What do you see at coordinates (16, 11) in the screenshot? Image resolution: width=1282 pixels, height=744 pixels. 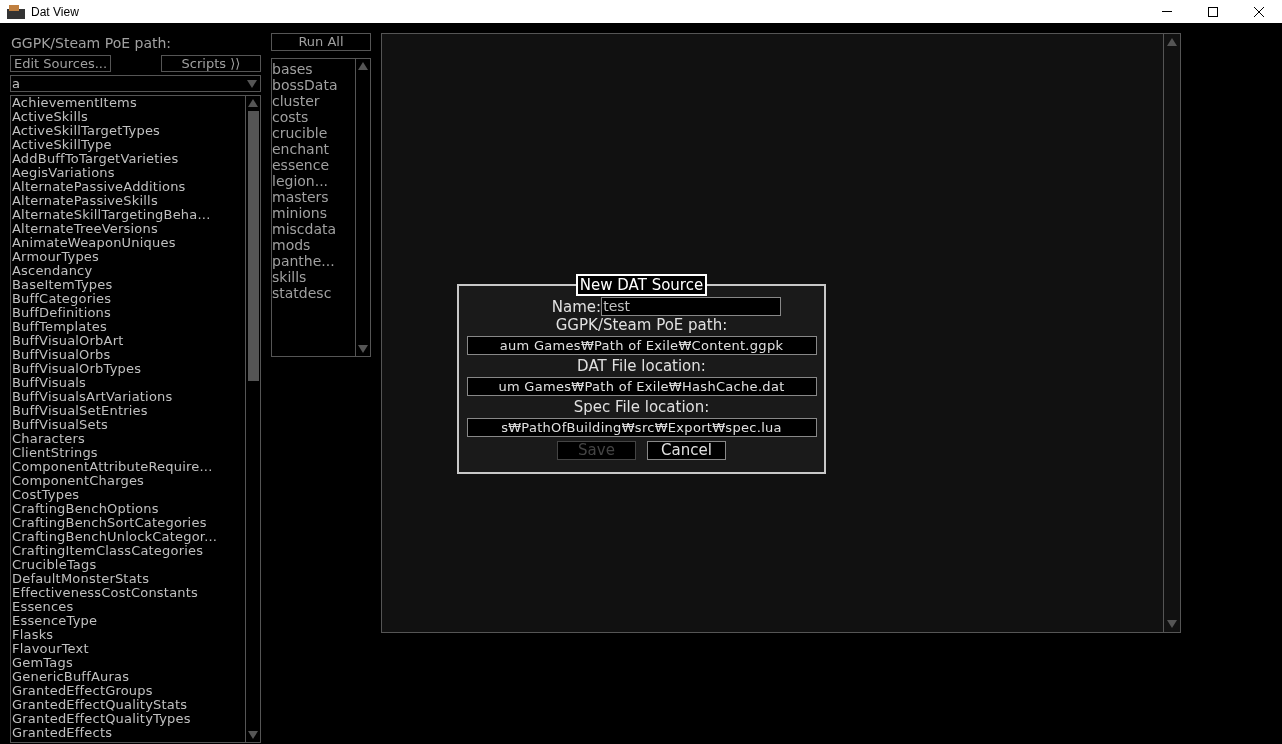 I see `app-icon` at bounding box center [16, 11].